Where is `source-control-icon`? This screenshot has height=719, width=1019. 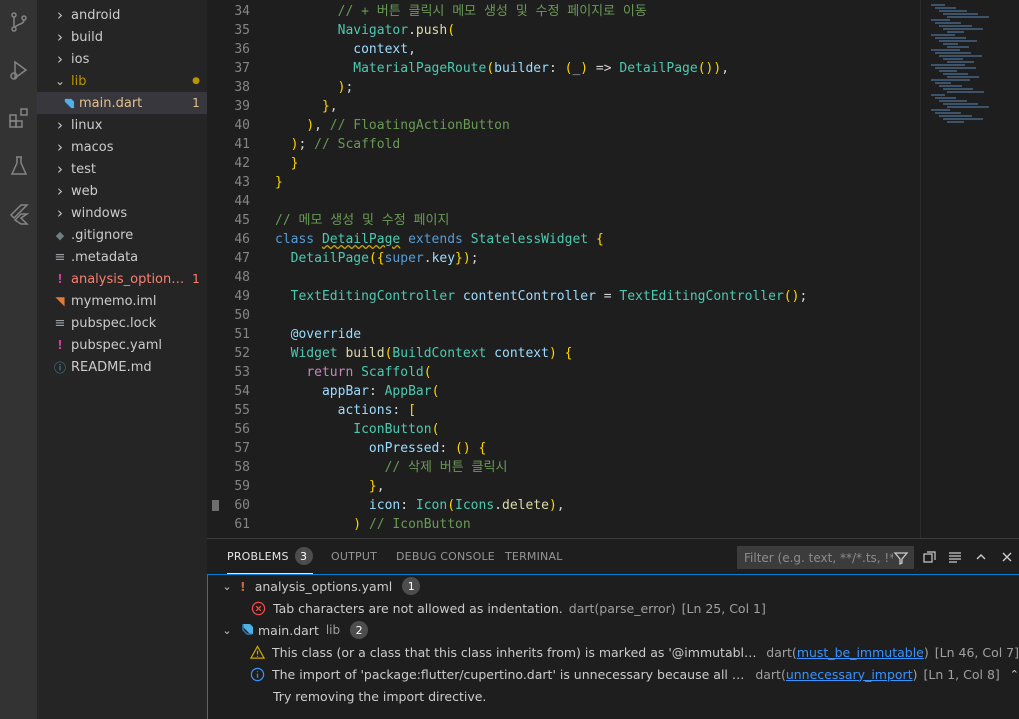 source-control-icon is located at coordinates (18, 22).